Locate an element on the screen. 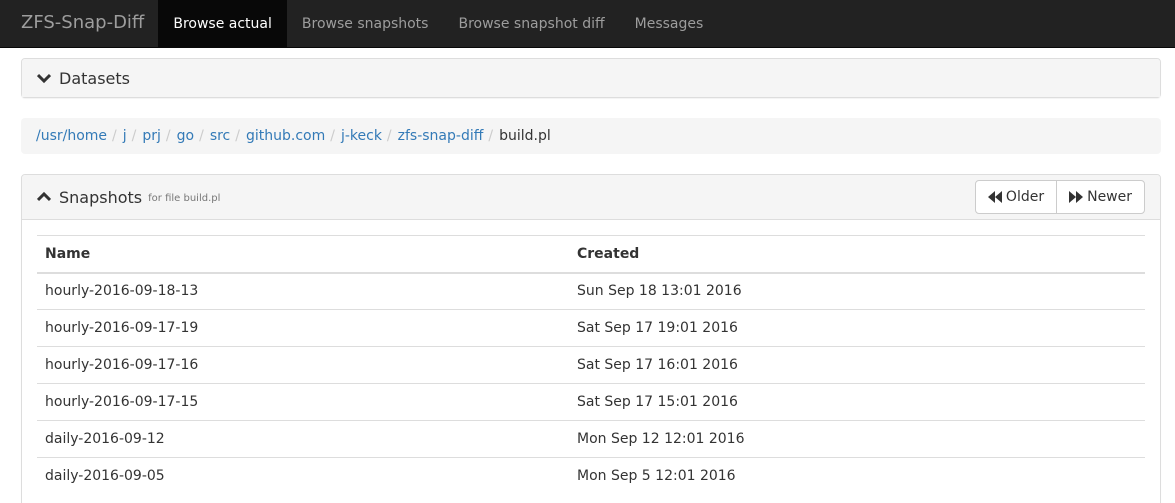  snapshot-created: Sun Sep 18 13:01 2016 is located at coordinates (857, 291).